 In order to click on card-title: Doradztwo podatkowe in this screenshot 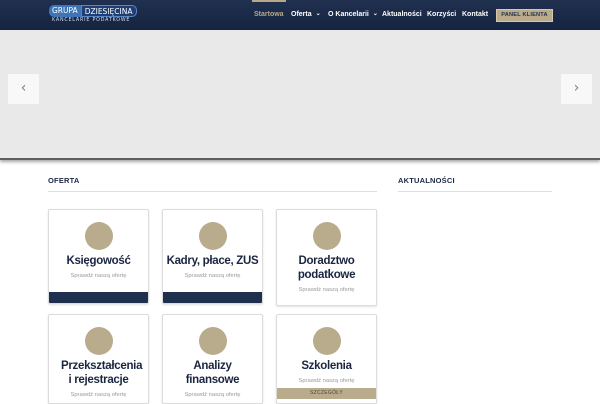, I will do `click(326, 268)`.